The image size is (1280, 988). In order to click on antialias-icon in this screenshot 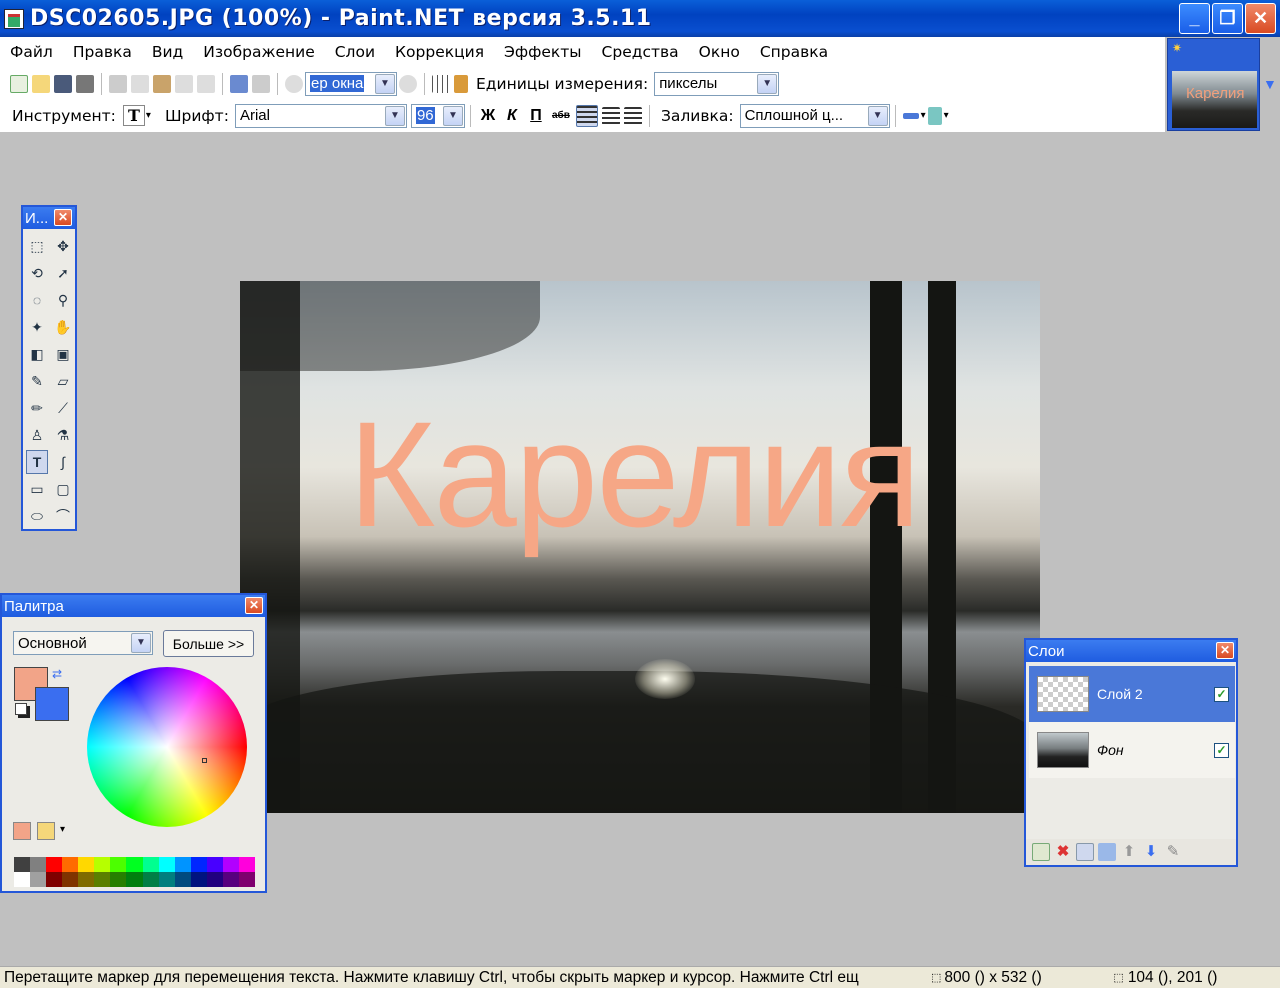, I will do `click(910, 115)`.